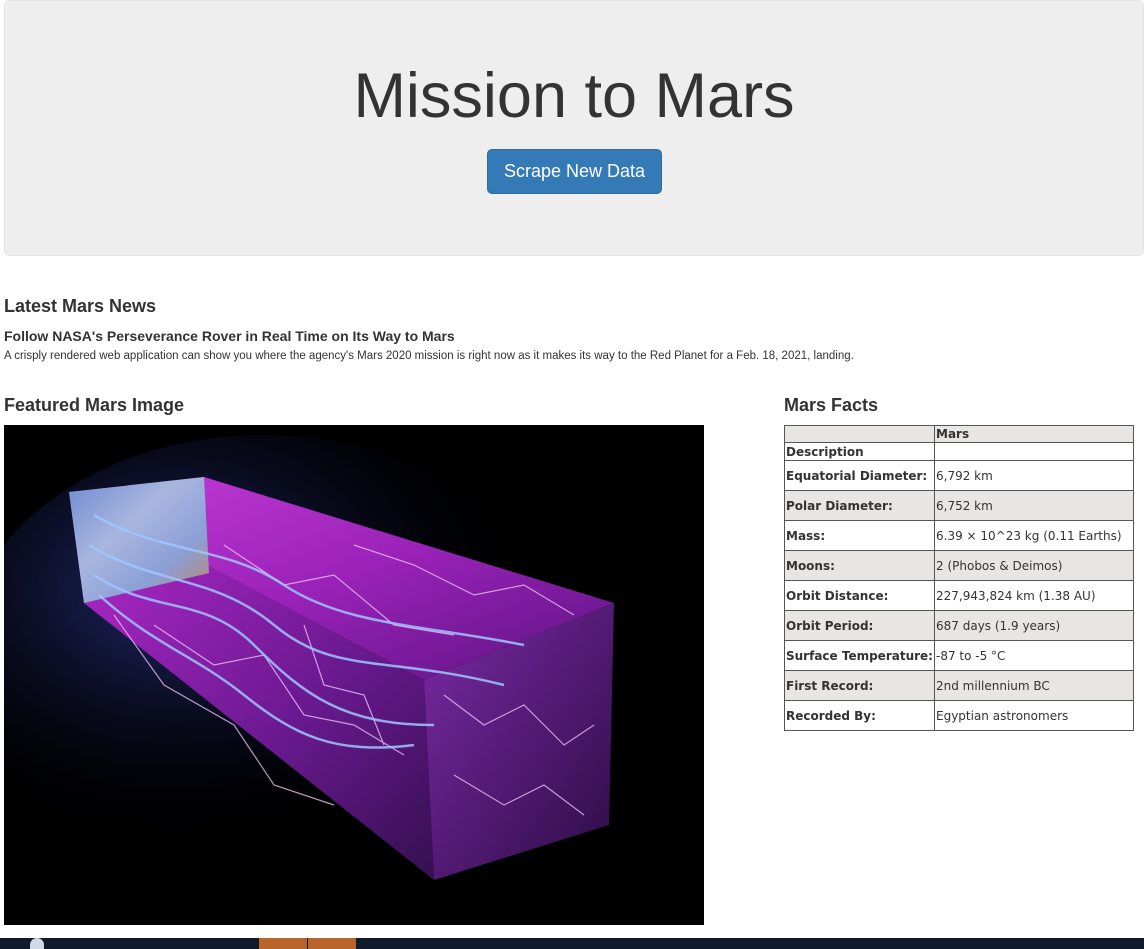  Describe the element at coordinates (94, 405) in the screenshot. I see `featured-image-heading: Featured Mars Image` at that location.